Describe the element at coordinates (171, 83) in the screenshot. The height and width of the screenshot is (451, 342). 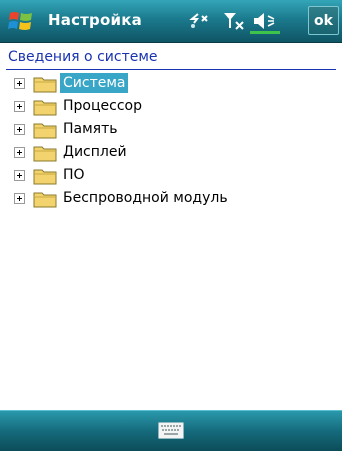
I see `tree-item-system: Система` at that location.